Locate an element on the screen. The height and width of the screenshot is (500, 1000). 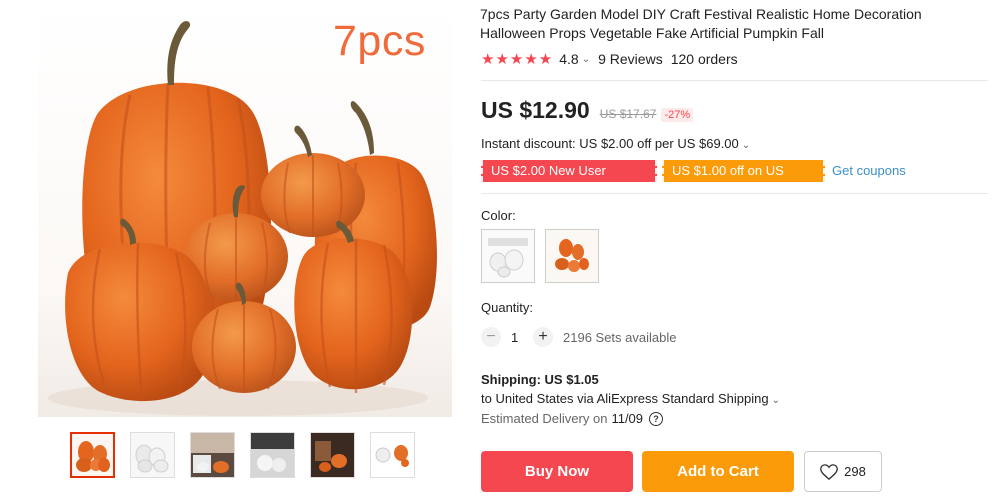
star-rating-icon: ★★★★★ is located at coordinates (517, 59).